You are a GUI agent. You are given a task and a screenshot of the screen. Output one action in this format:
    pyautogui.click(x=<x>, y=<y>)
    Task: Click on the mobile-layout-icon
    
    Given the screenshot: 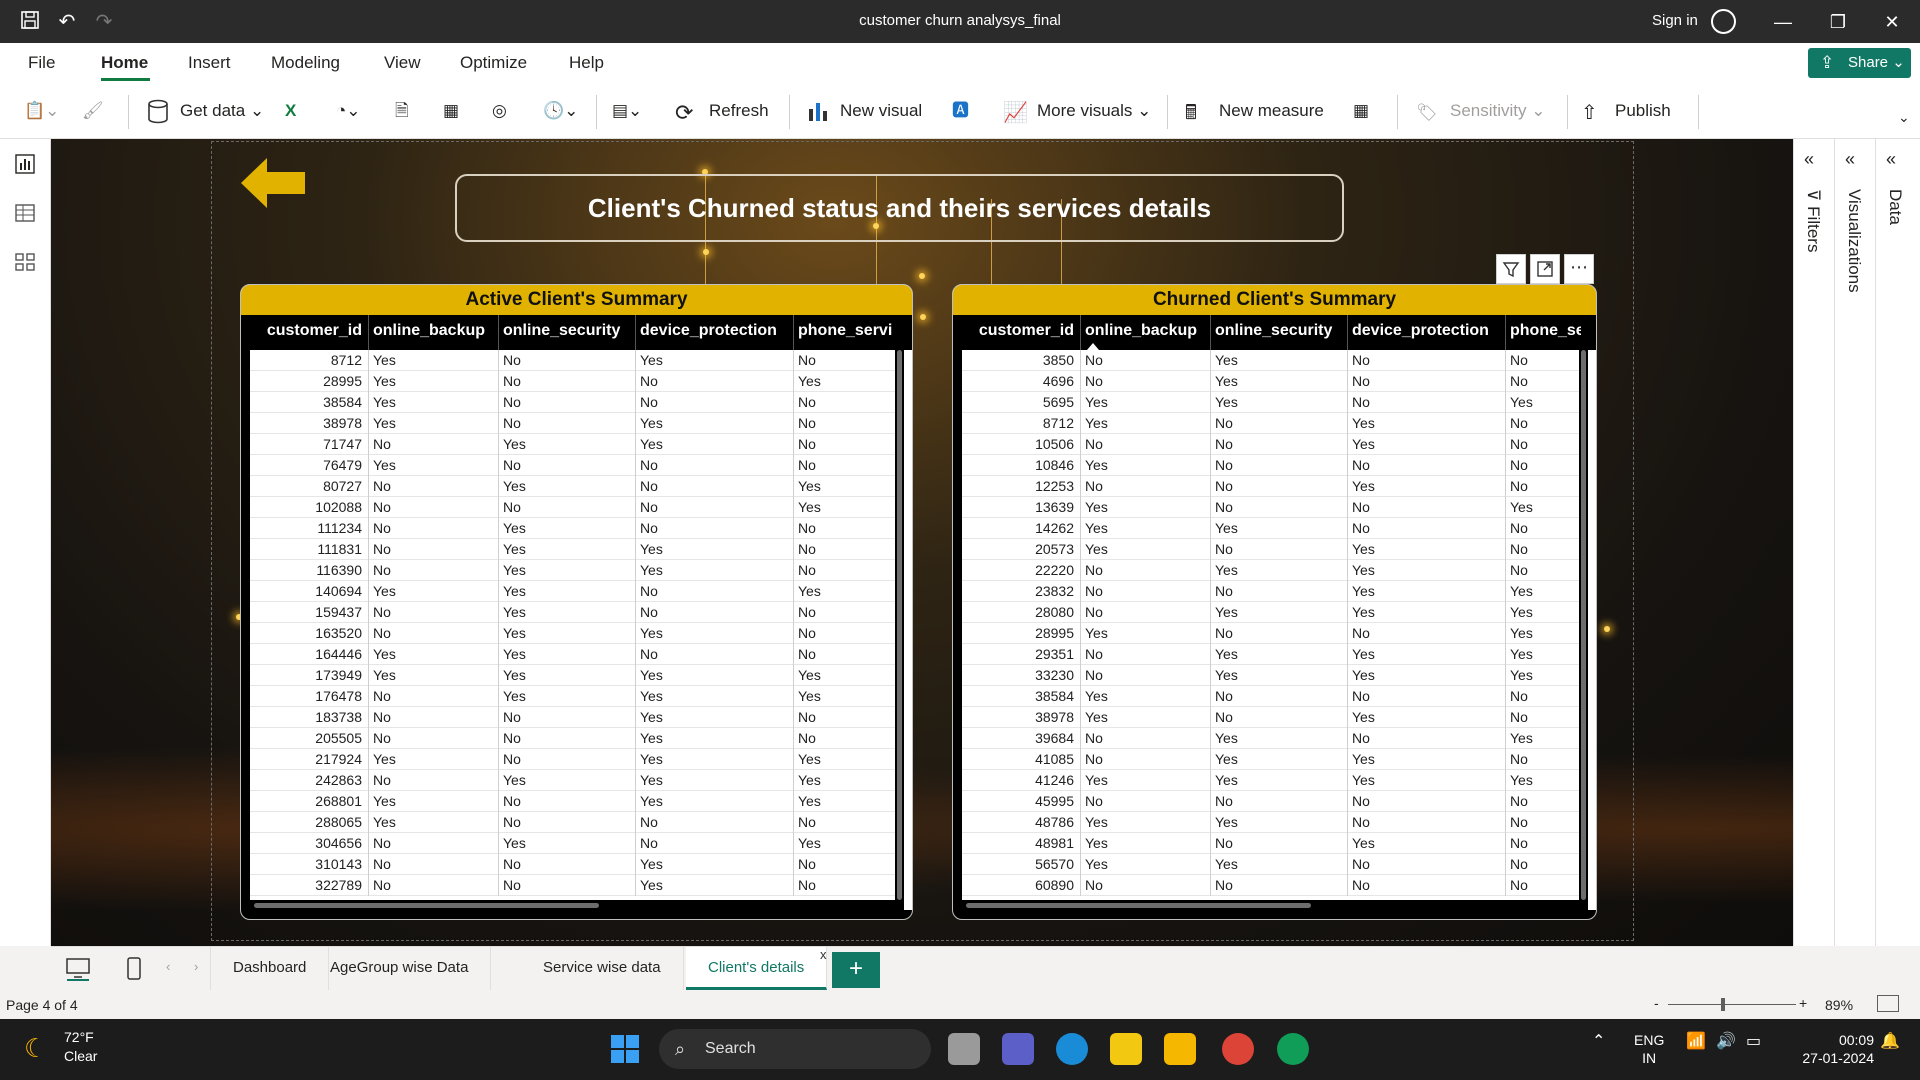 What is the action you would take?
    pyautogui.click(x=134, y=969)
    